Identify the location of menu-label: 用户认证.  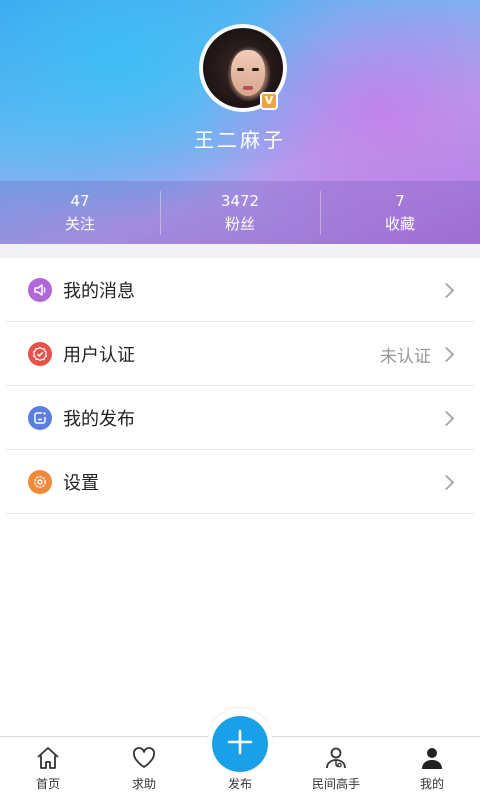
(99, 355).